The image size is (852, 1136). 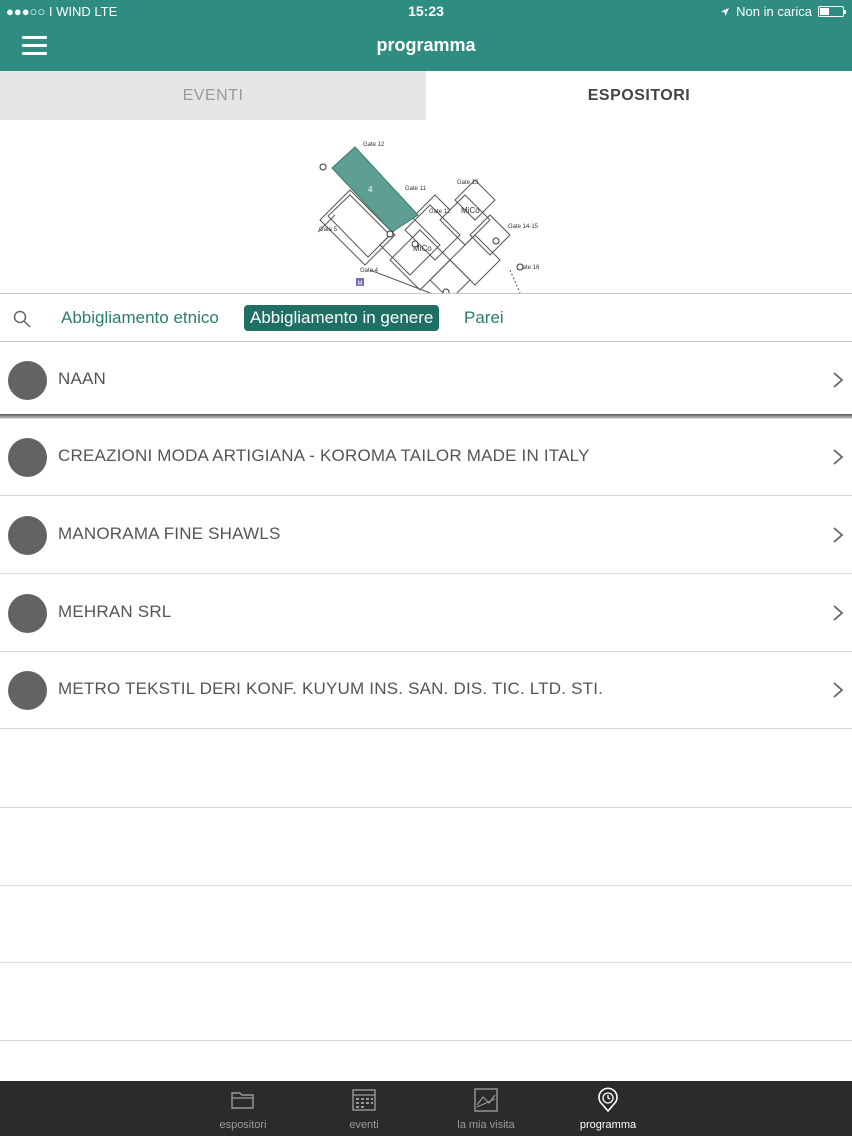 What do you see at coordinates (369, 271) in the screenshot?
I see `map-label-gate-4: Gate 4` at bounding box center [369, 271].